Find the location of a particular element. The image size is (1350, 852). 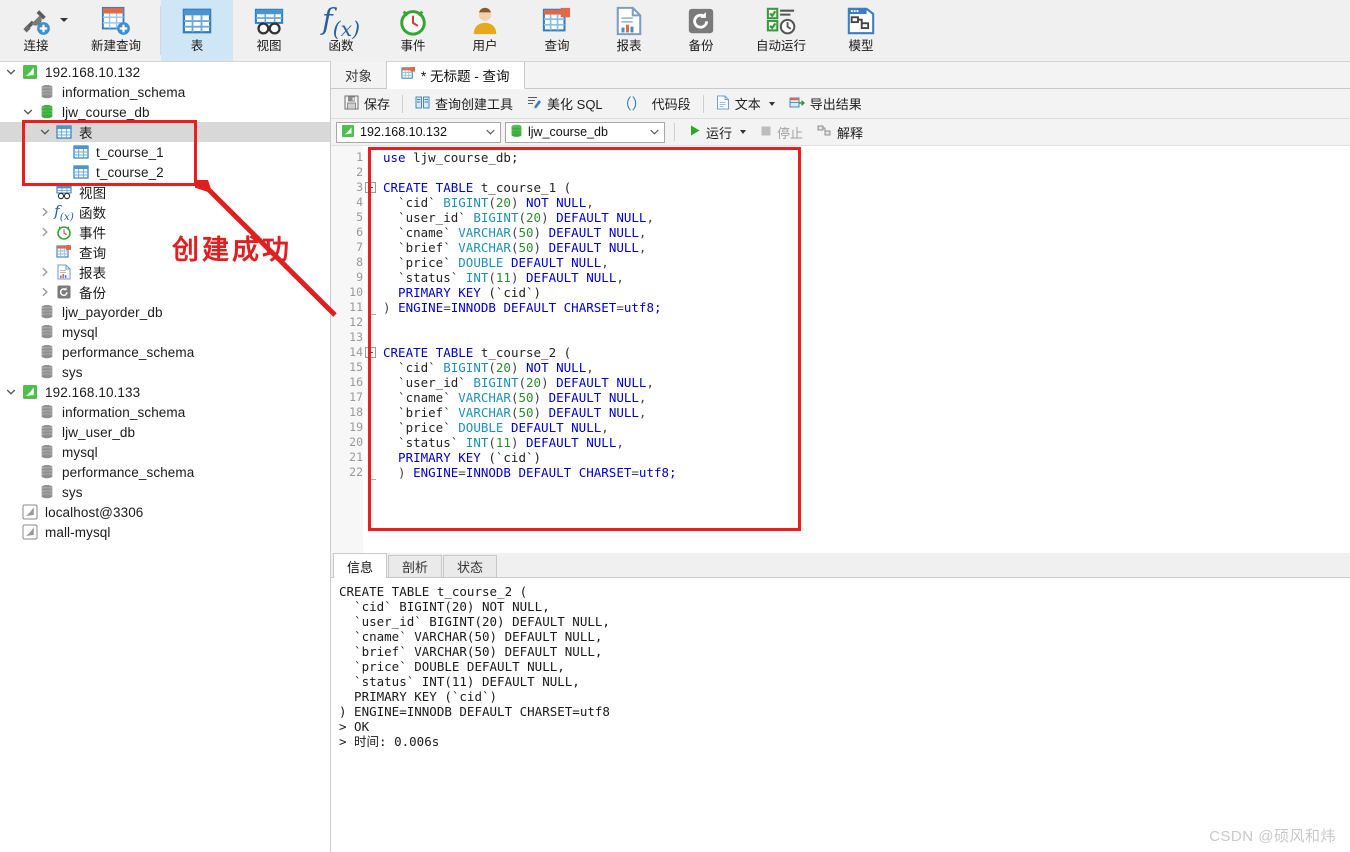

explain-button: 解释 is located at coordinates (840, 132).